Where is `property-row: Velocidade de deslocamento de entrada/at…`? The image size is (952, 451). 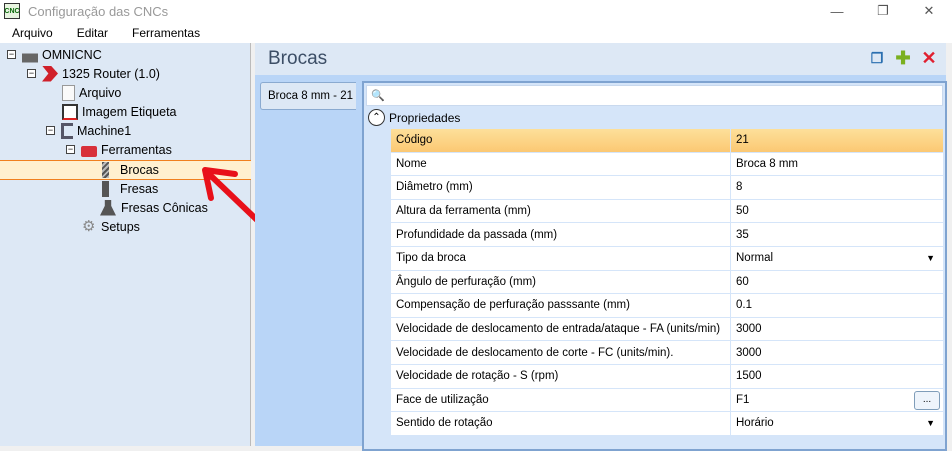 property-row: Velocidade de deslocamento de entrada/at… is located at coordinates (667, 329).